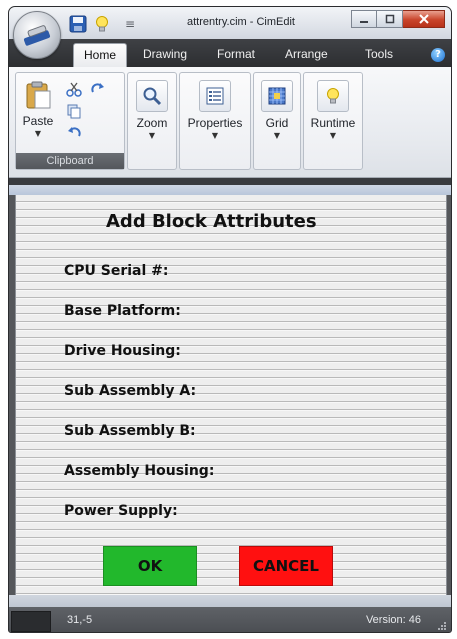  What do you see at coordinates (70, 161) in the screenshot?
I see `clipboard-group-label: Clipboard` at bounding box center [70, 161].